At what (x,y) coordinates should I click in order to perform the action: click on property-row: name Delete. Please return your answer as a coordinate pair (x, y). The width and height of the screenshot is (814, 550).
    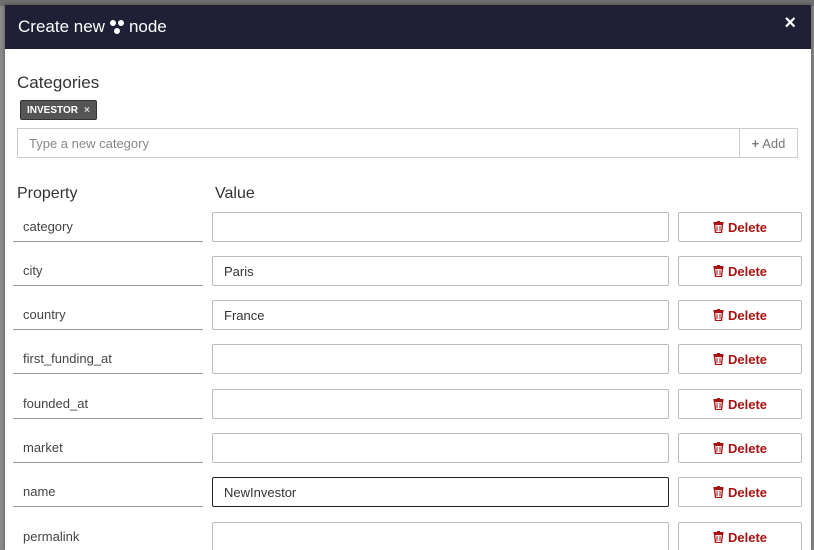
    Looking at the image, I should click on (408, 499).